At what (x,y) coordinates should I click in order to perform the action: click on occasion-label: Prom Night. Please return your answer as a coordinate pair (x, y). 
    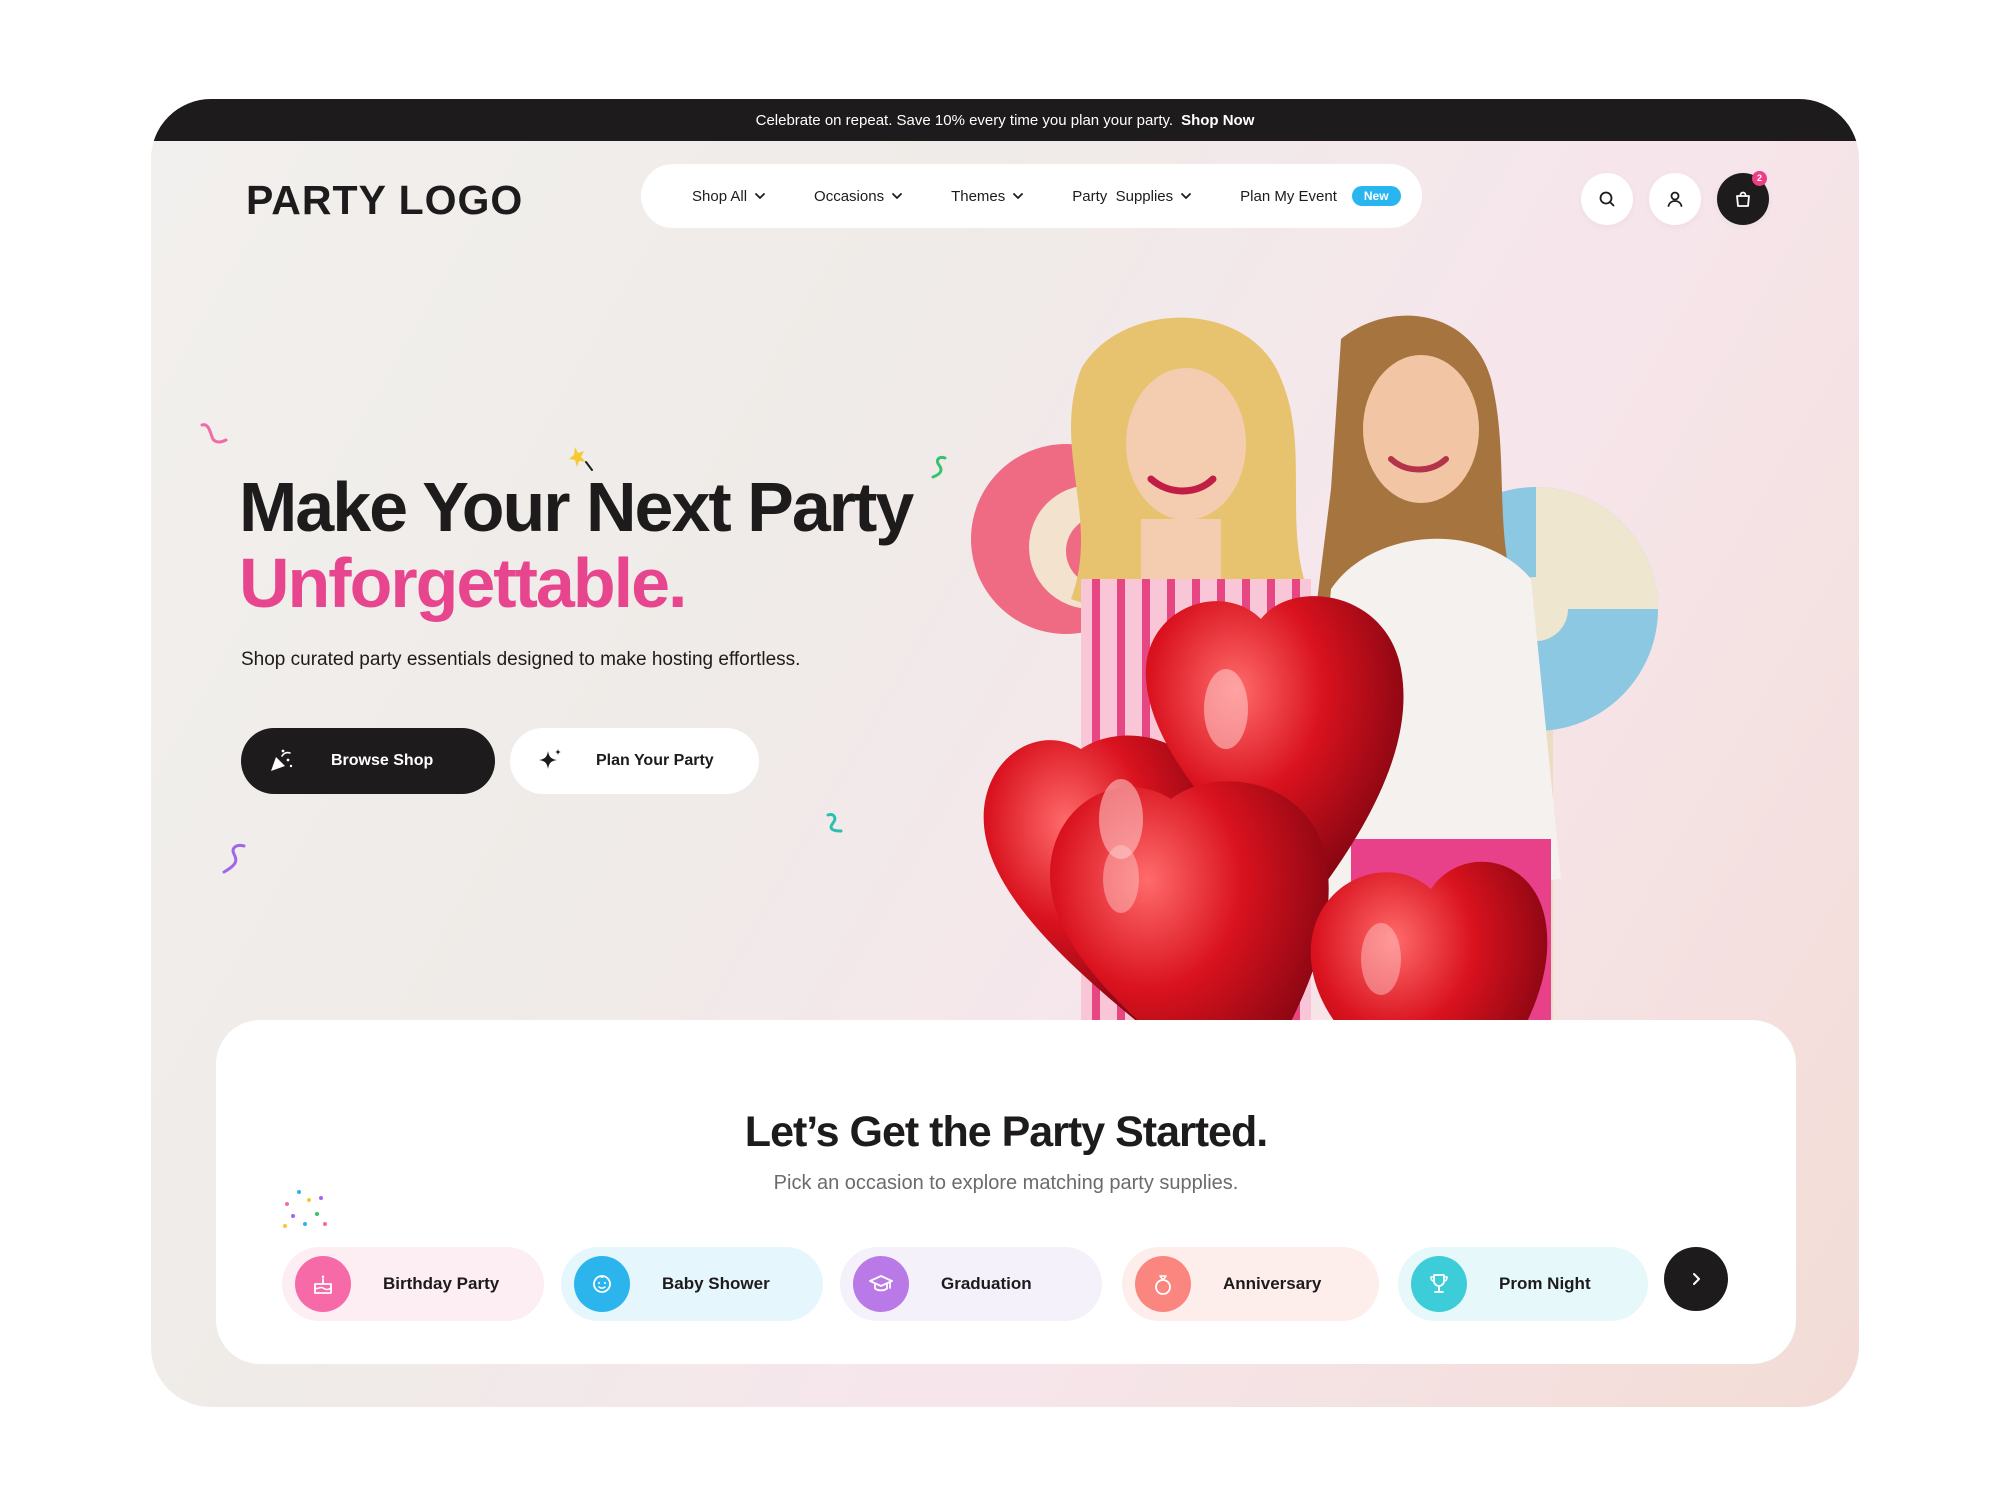
    Looking at the image, I should click on (1545, 1283).